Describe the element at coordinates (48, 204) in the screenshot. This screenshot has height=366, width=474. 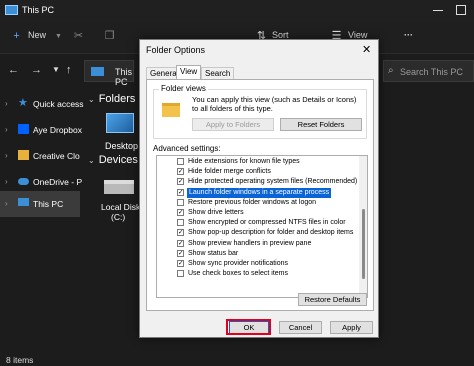
I see `sidebar-item-label: This PC` at that location.